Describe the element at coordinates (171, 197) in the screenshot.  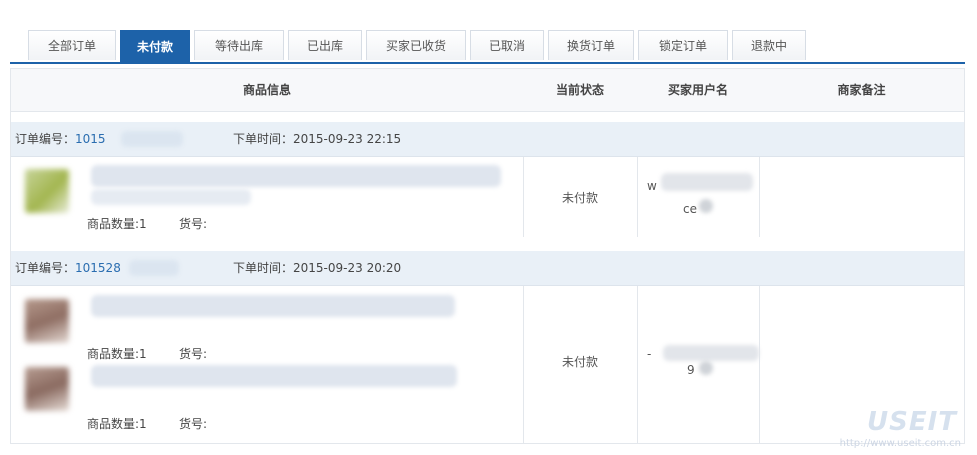
I see `product-subtitle-redacted` at that location.